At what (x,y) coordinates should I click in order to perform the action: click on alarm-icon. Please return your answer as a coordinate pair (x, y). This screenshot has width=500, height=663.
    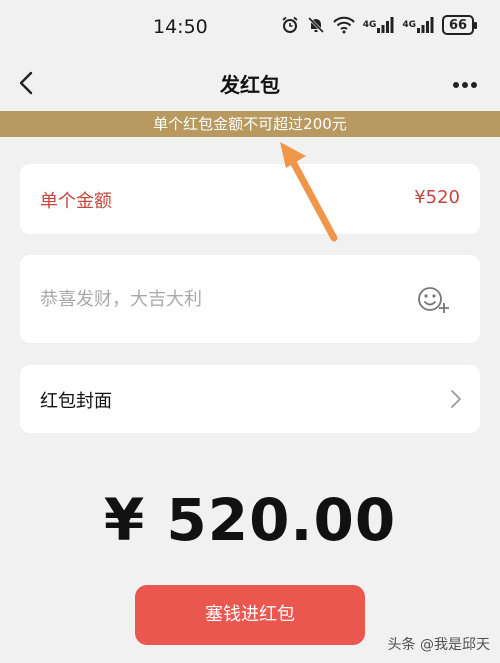
    Looking at the image, I should click on (290, 25).